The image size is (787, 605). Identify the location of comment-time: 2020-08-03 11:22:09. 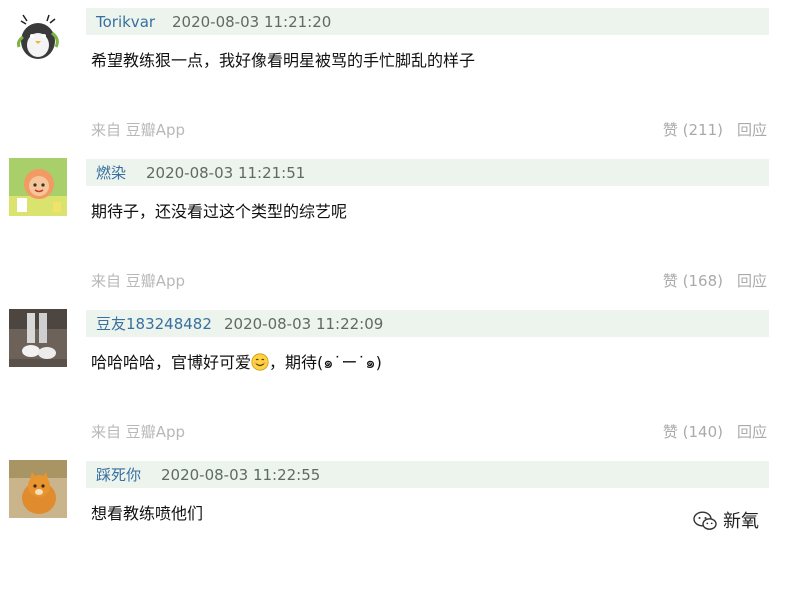
(304, 324).